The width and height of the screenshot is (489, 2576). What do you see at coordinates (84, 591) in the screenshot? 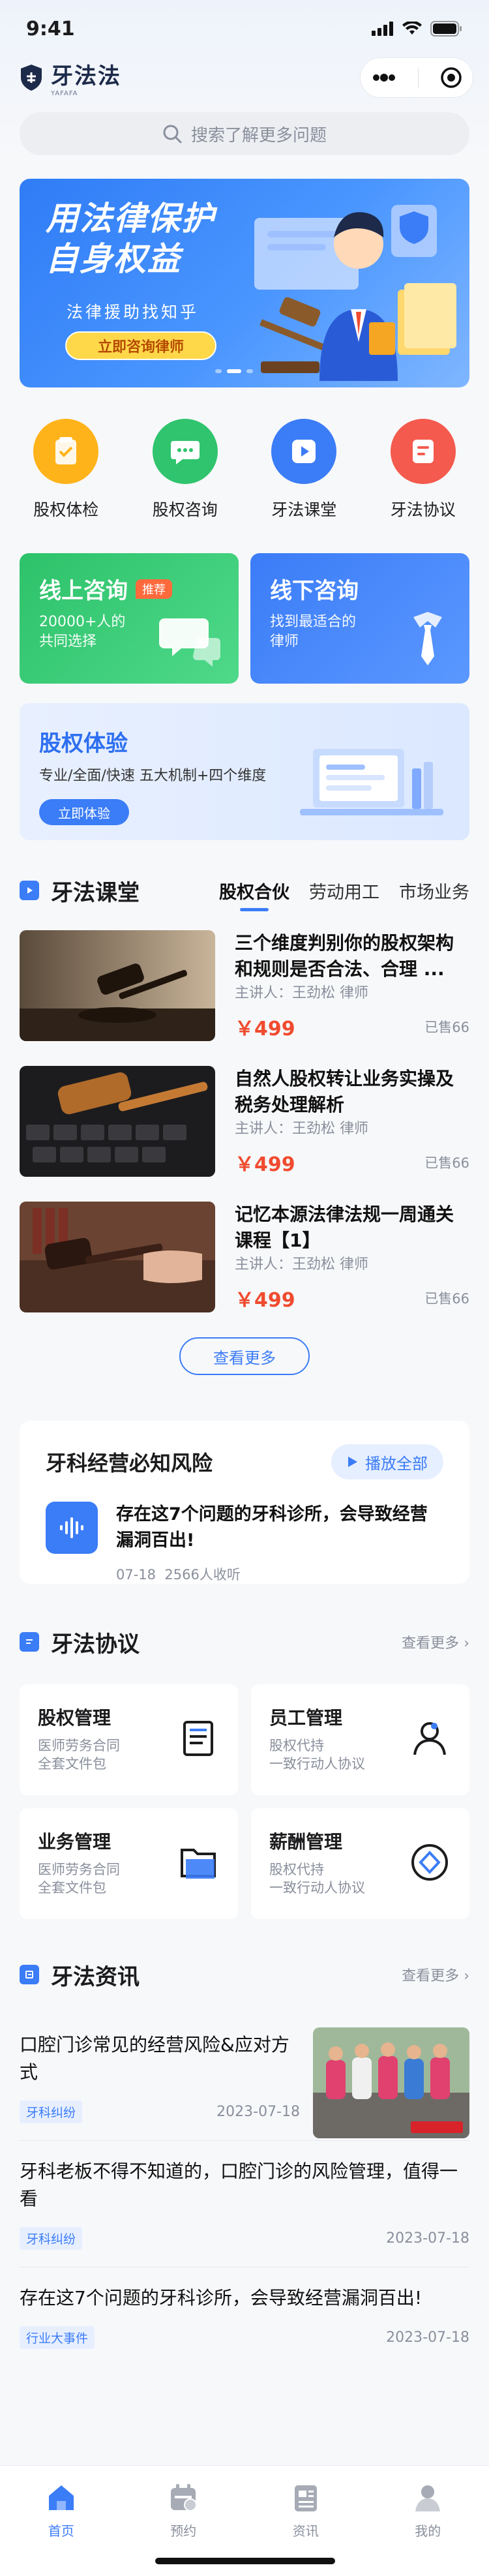
I see `online-consult-title: 线上咨询` at bounding box center [84, 591].